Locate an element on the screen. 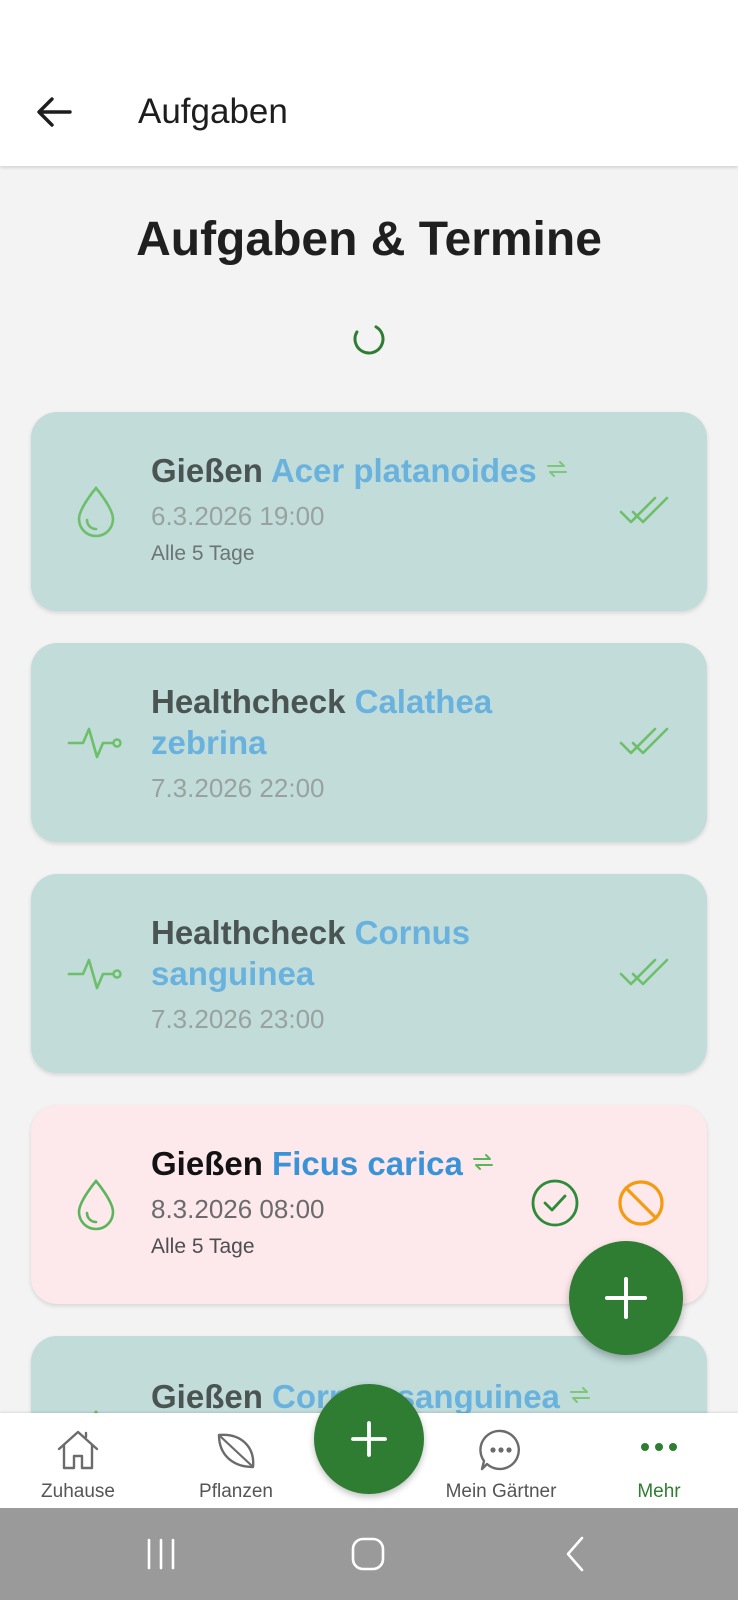 The height and width of the screenshot is (1600, 738). task-date: 7.3.2026 23:00 is located at coordinates (238, 1019).